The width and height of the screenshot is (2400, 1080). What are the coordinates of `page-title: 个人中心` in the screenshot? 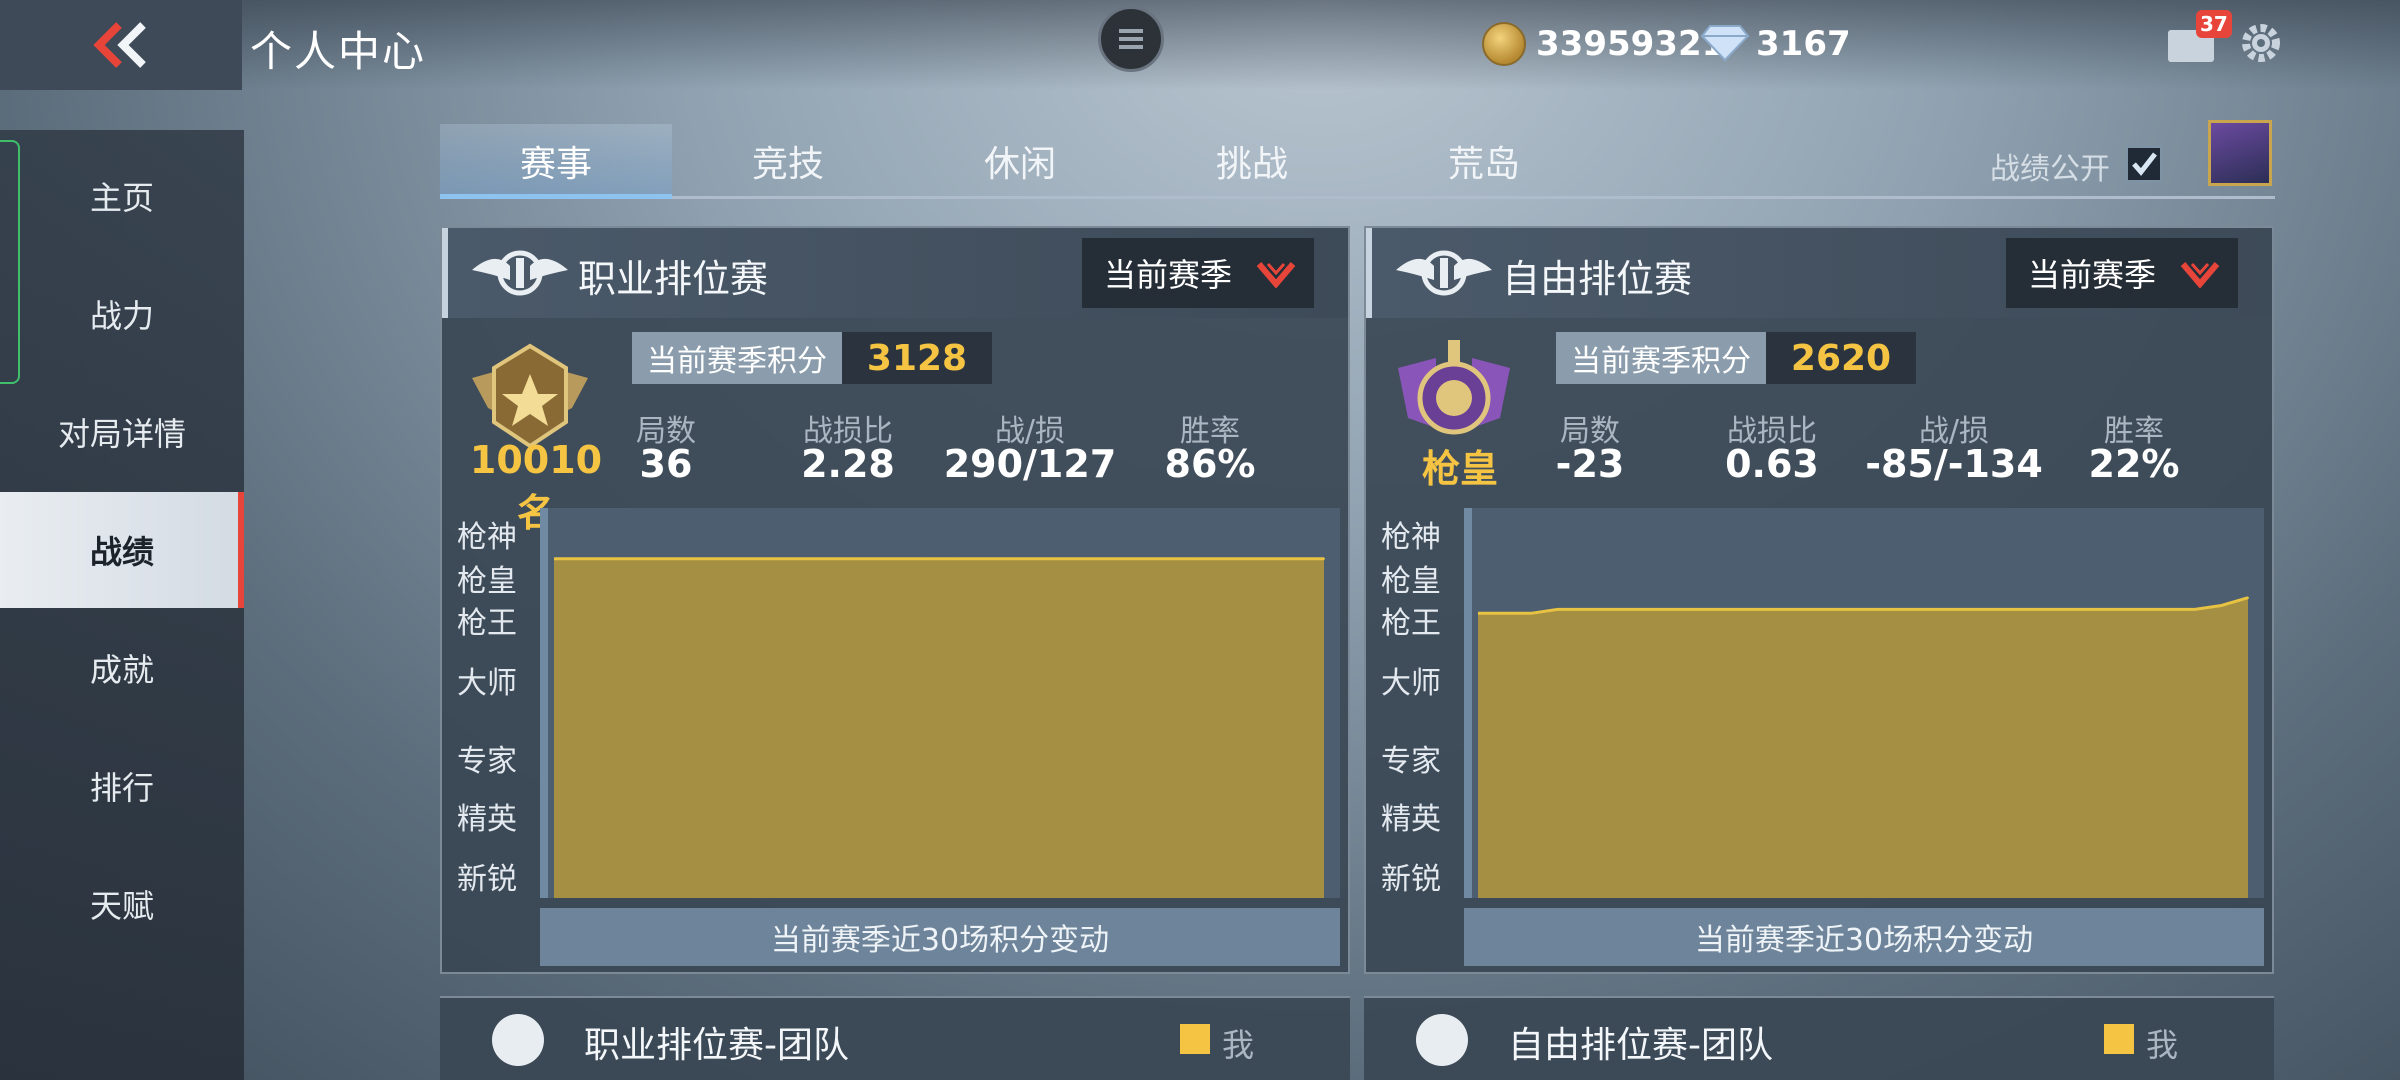 It's located at (338, 51).